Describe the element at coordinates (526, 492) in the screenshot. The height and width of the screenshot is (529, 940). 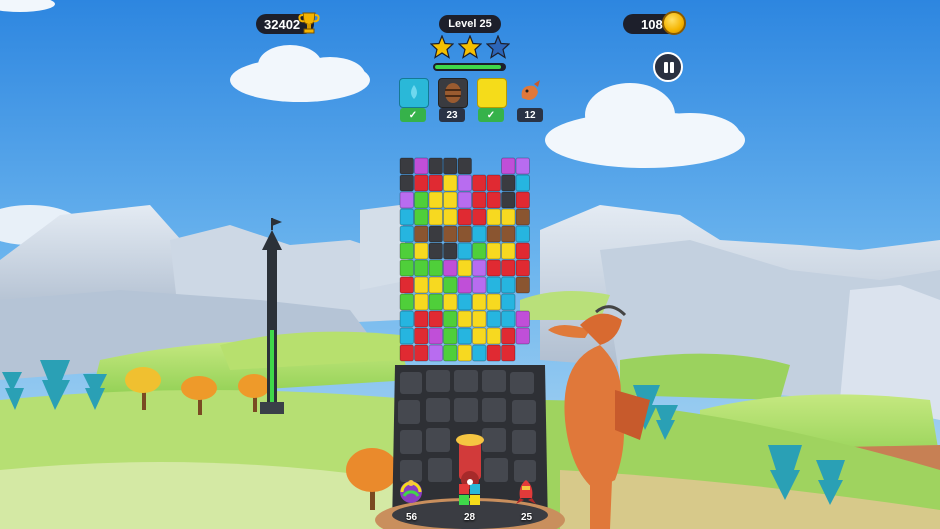
I see `rocket-booster-icon` at that location.